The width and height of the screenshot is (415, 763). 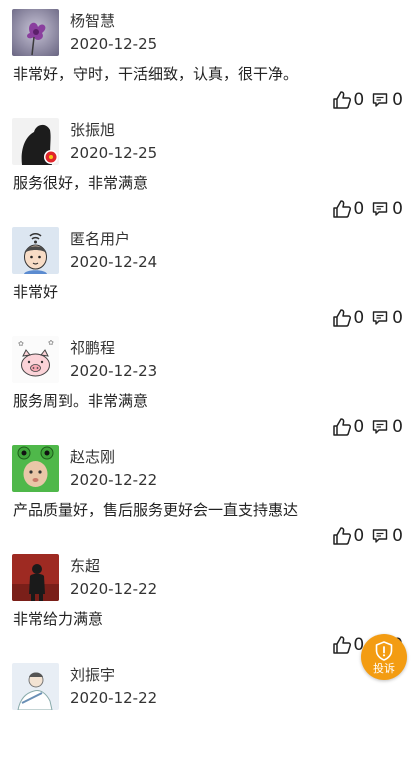 I want to click on complain-label: 投诉, so click(x=384, y=668).